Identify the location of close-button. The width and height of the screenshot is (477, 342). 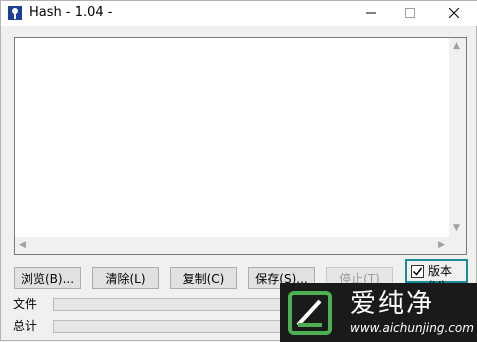
(454, 13).